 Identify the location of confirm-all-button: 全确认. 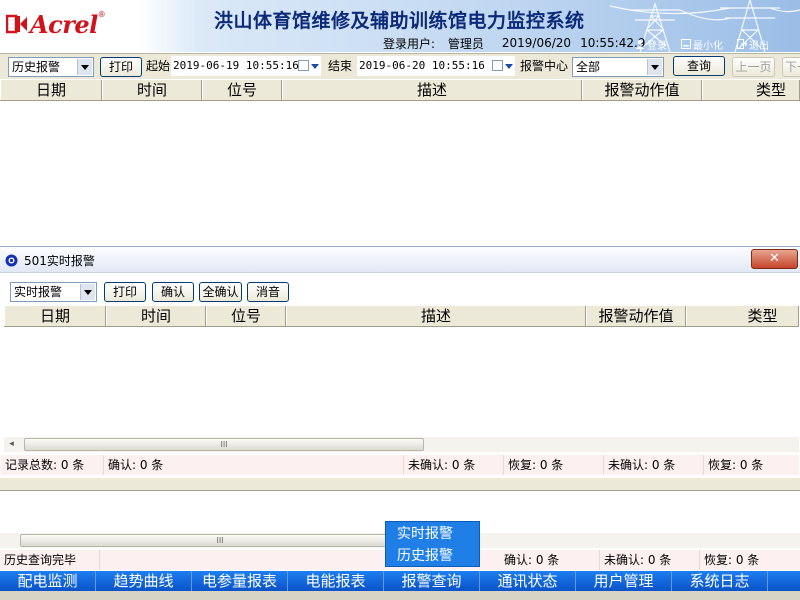
(220, 292).